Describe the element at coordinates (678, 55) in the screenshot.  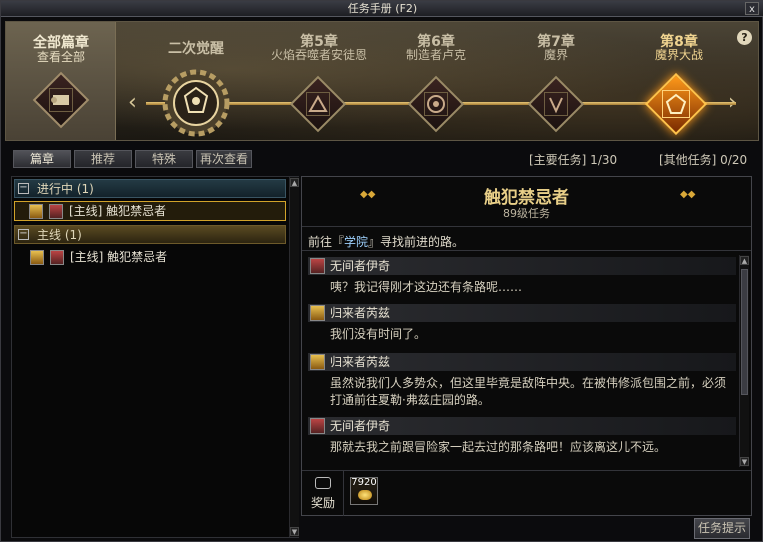
I see `chapter-subtitle: 魔界大战` at that location.